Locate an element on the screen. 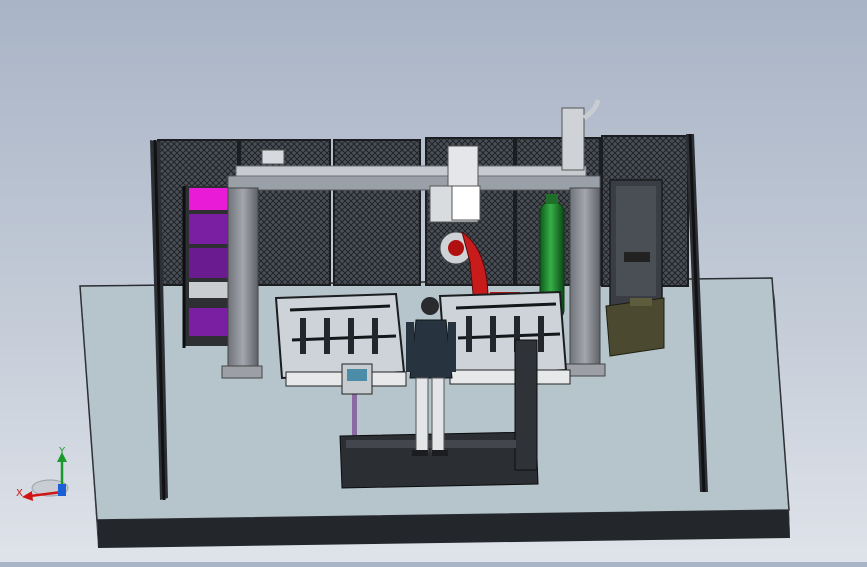 This screenshot has width=867, height=567. coordinate-triad-icon is located at coordinates (45, 476).